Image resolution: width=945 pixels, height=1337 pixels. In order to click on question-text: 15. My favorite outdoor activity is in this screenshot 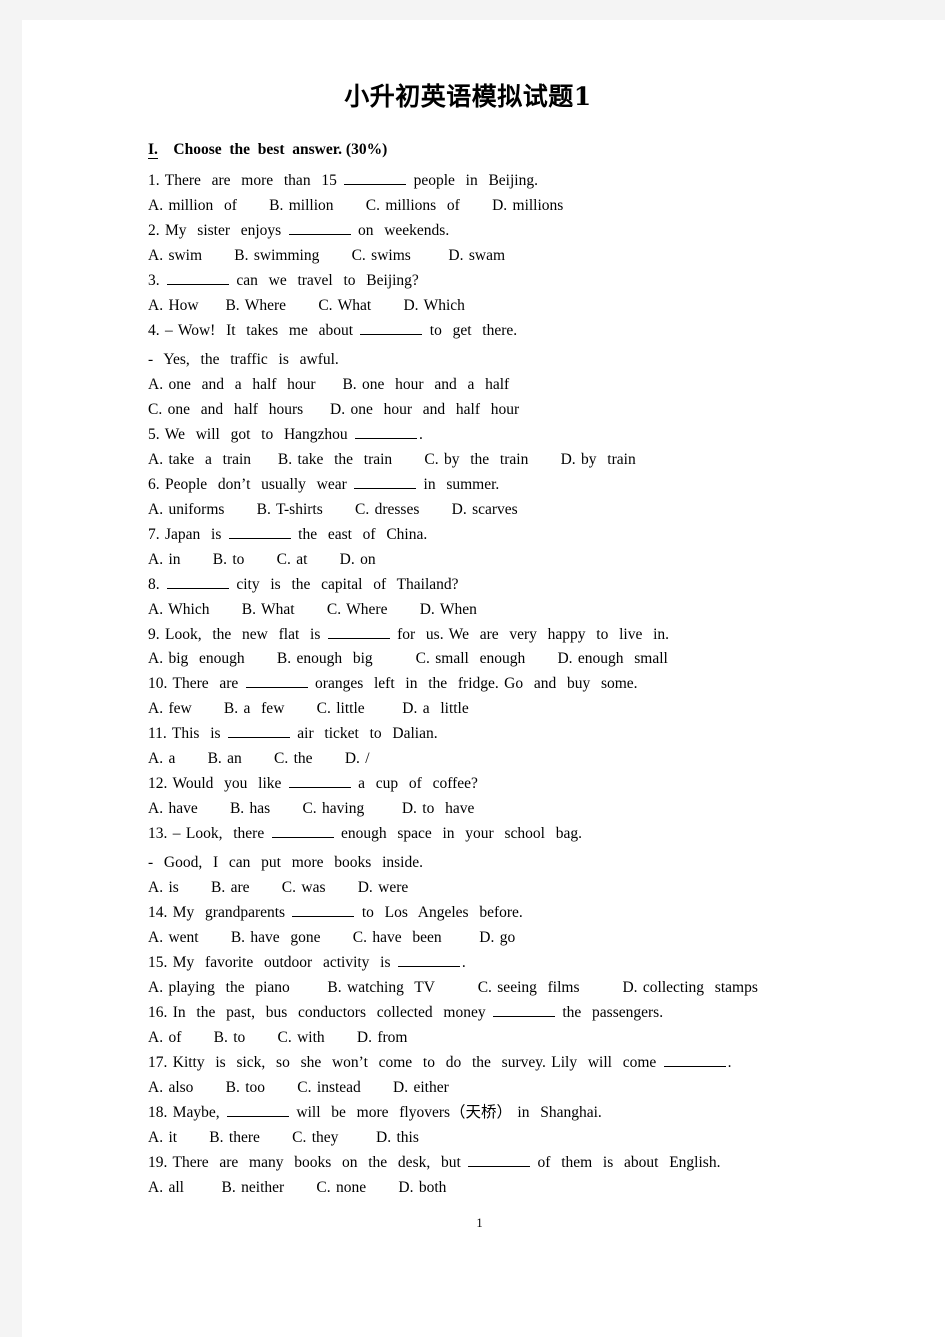, I will do `click(272, 963)`.